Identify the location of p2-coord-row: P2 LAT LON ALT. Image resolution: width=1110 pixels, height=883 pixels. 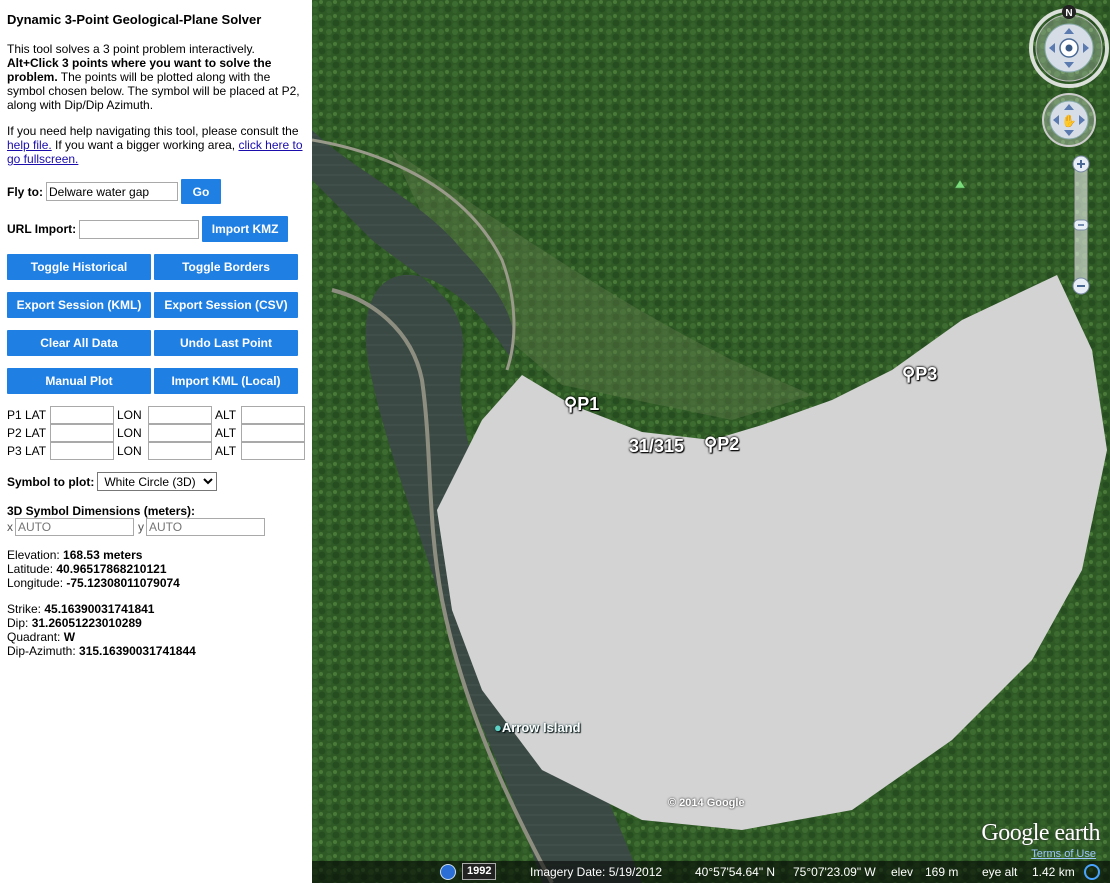
(157, 433).